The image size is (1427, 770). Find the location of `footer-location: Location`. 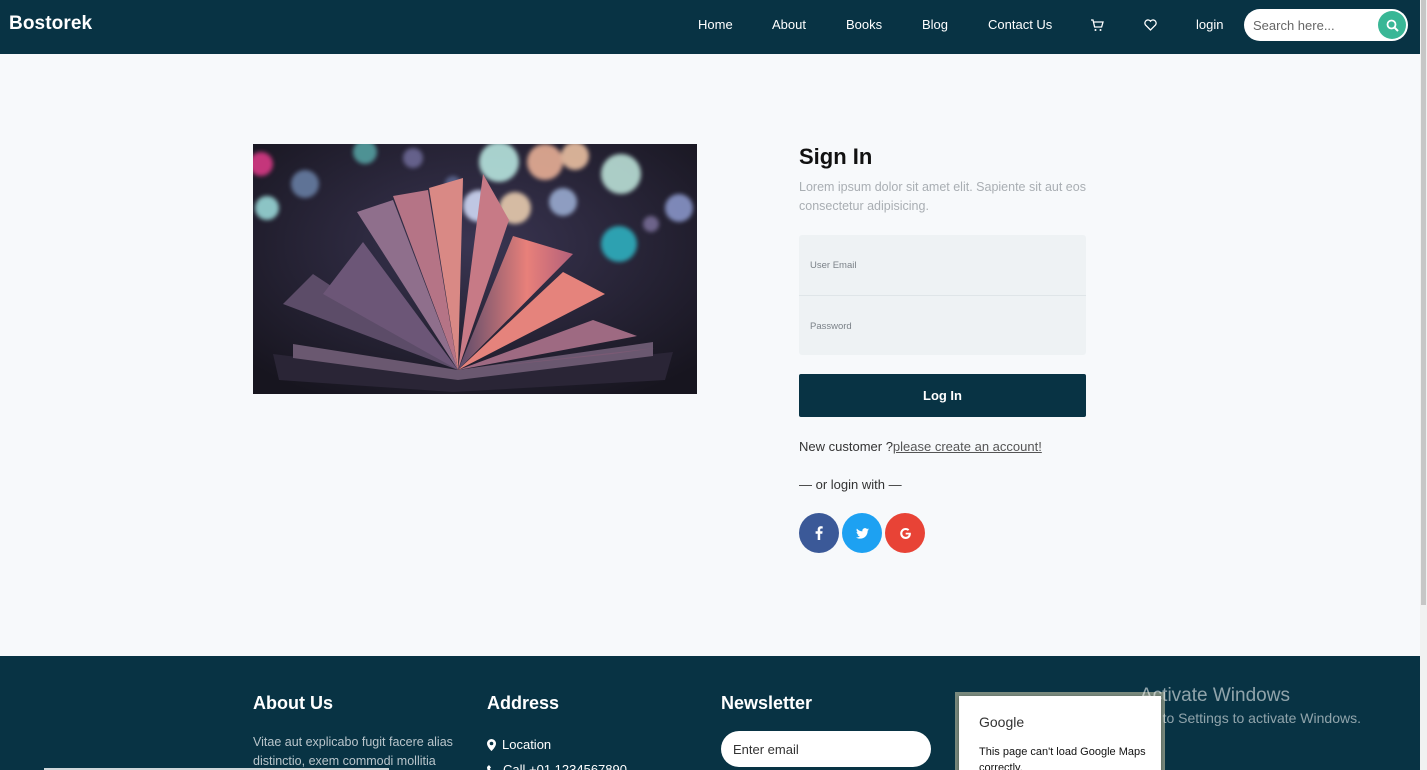

footer-location: Location is located at coordinates (519, 744).